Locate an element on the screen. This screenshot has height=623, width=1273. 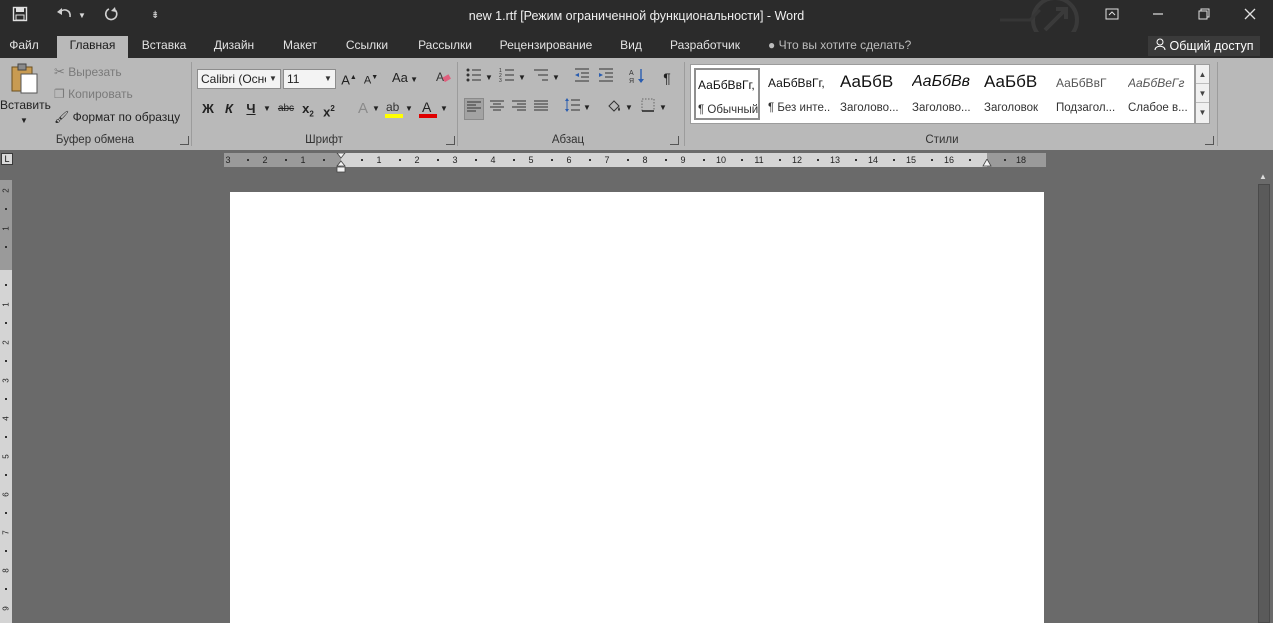
superscript-icon: x2 is located at coordinates (329, 110).